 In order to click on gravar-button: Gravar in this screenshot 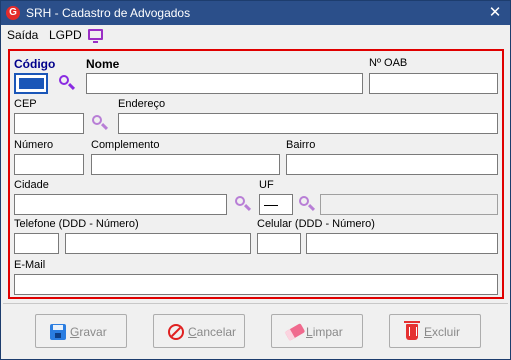, I will do `click(81, 331)`.